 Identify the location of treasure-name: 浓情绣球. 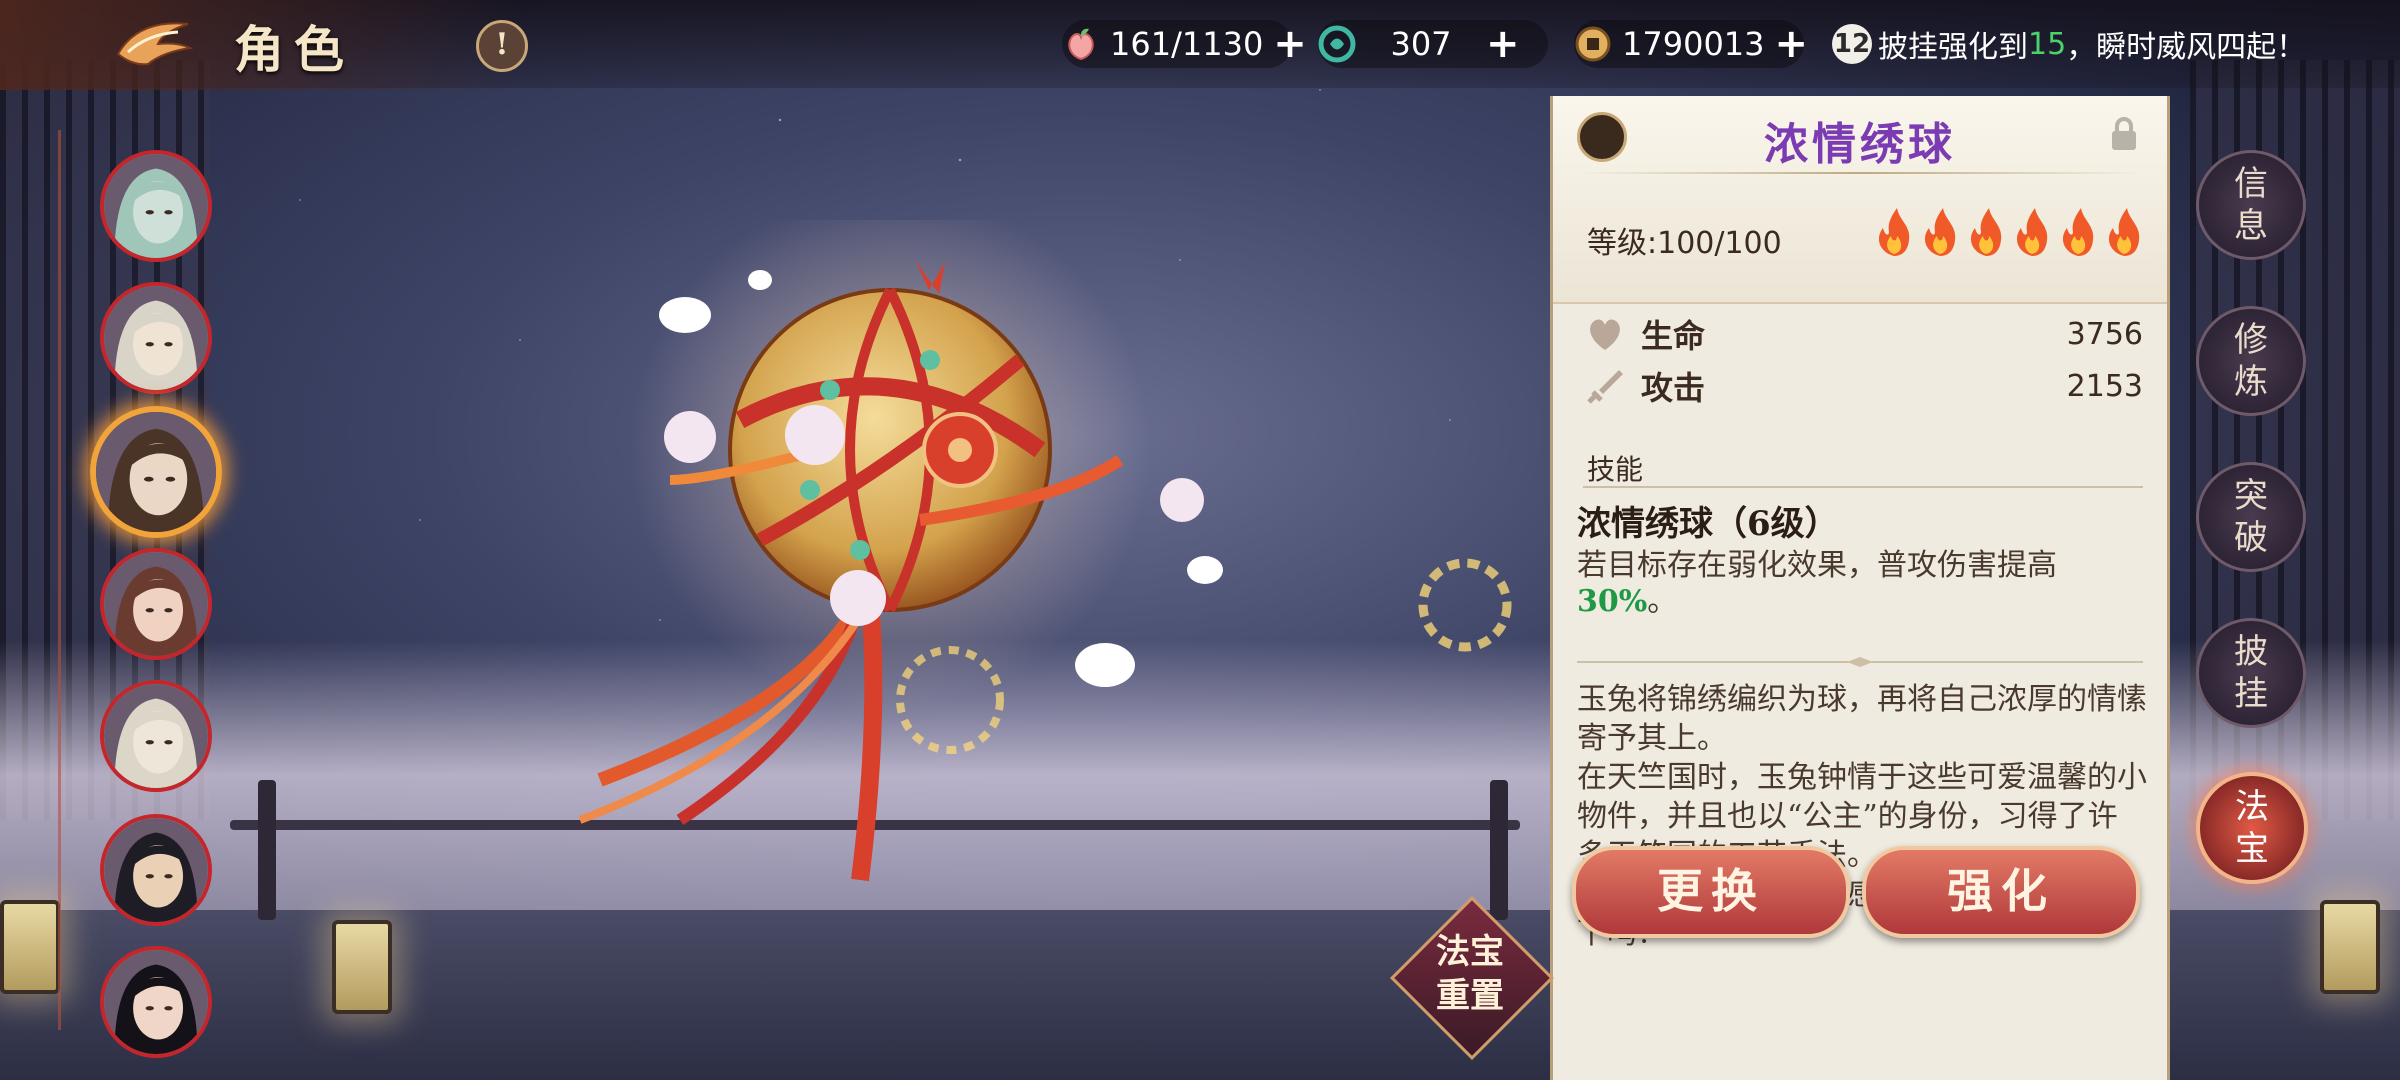
(1860, 144).